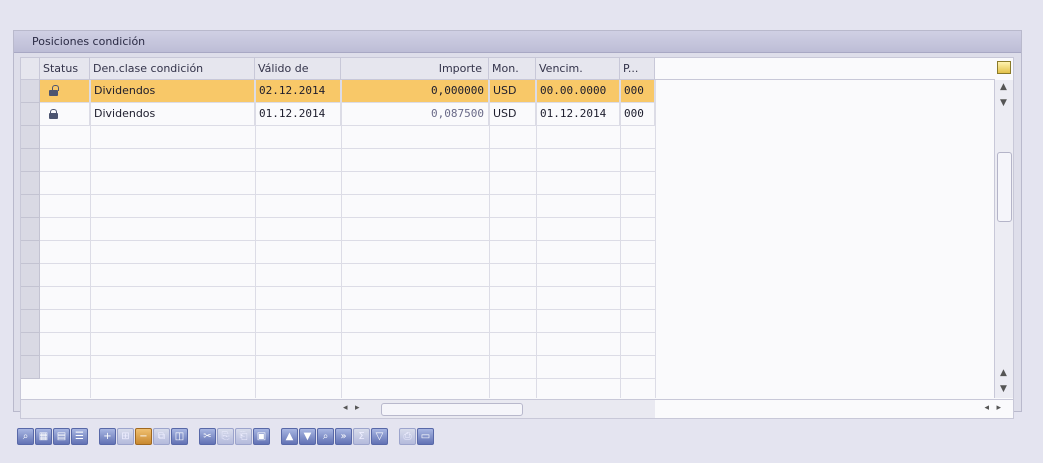 The height and width of the screenshot is (463, 1043). Describe the element at coordinates (261, 436) in the screenshot. I see `paste-new-icon: ▣` at that location.